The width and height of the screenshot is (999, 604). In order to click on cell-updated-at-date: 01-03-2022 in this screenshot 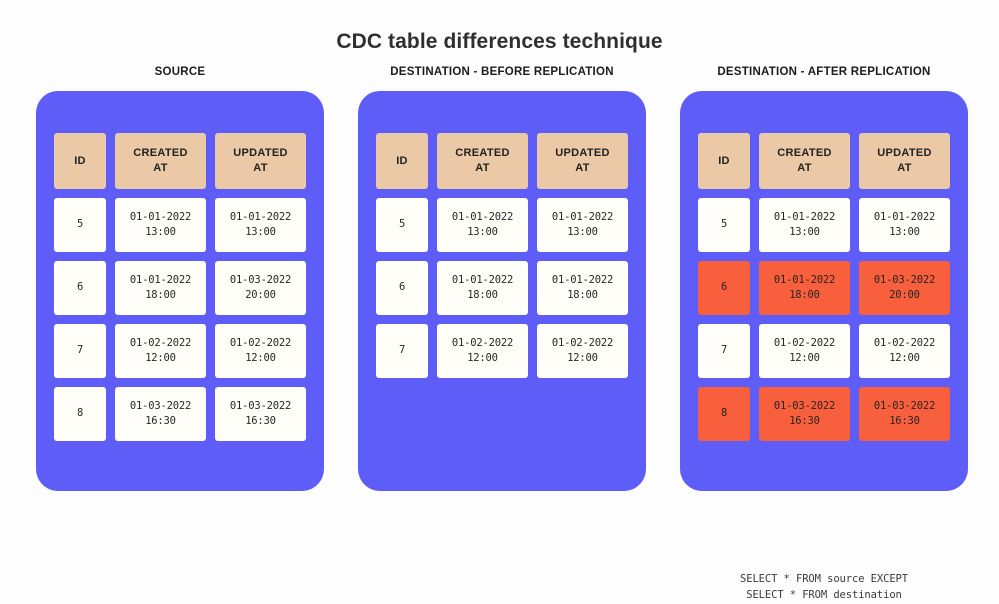, I will do `click(260, 405)`.